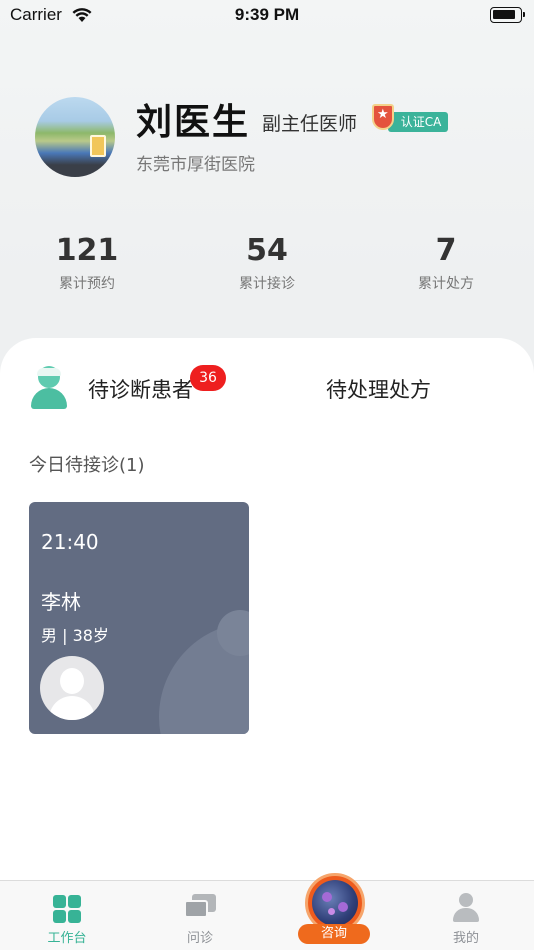 This screenshot has height=950, width=534. I want to click on status-bar: Carrier 9:39 PM, so click(267, 16).